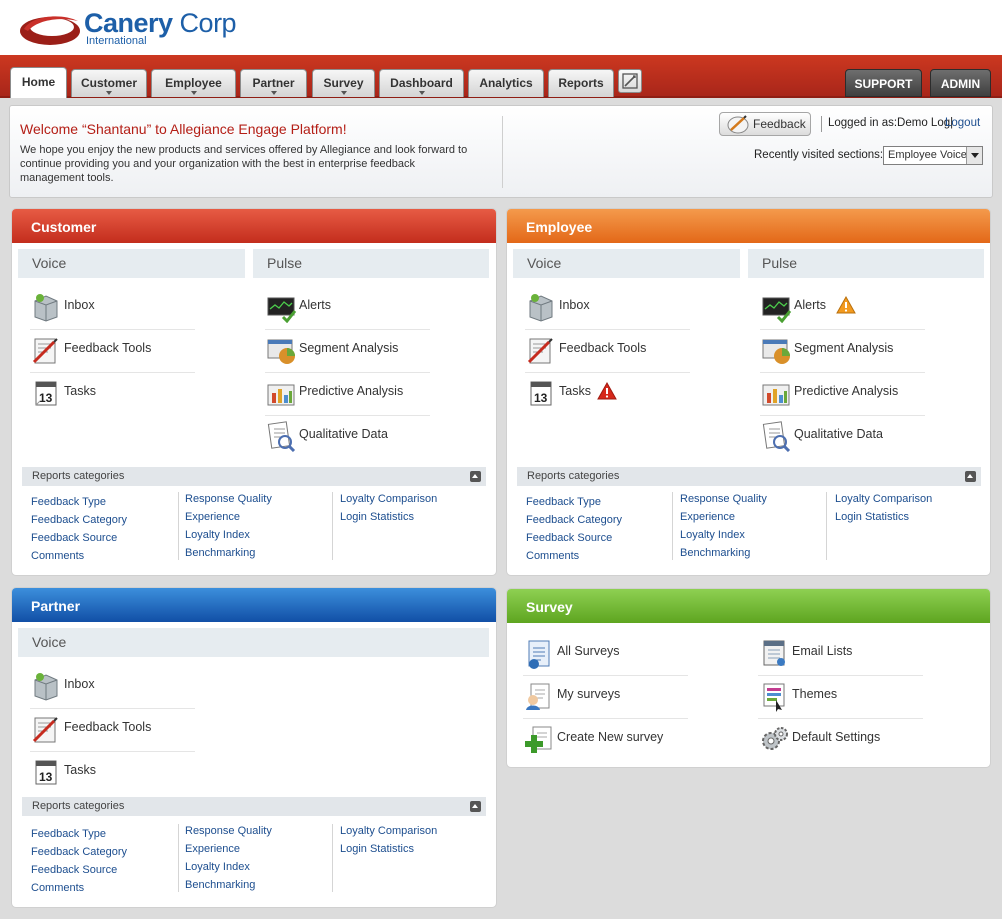  What do you see at coordinates (128, 29) in the screenshot?
I see `company-logo: Canery Corp International` at bounding box center [128, 29].